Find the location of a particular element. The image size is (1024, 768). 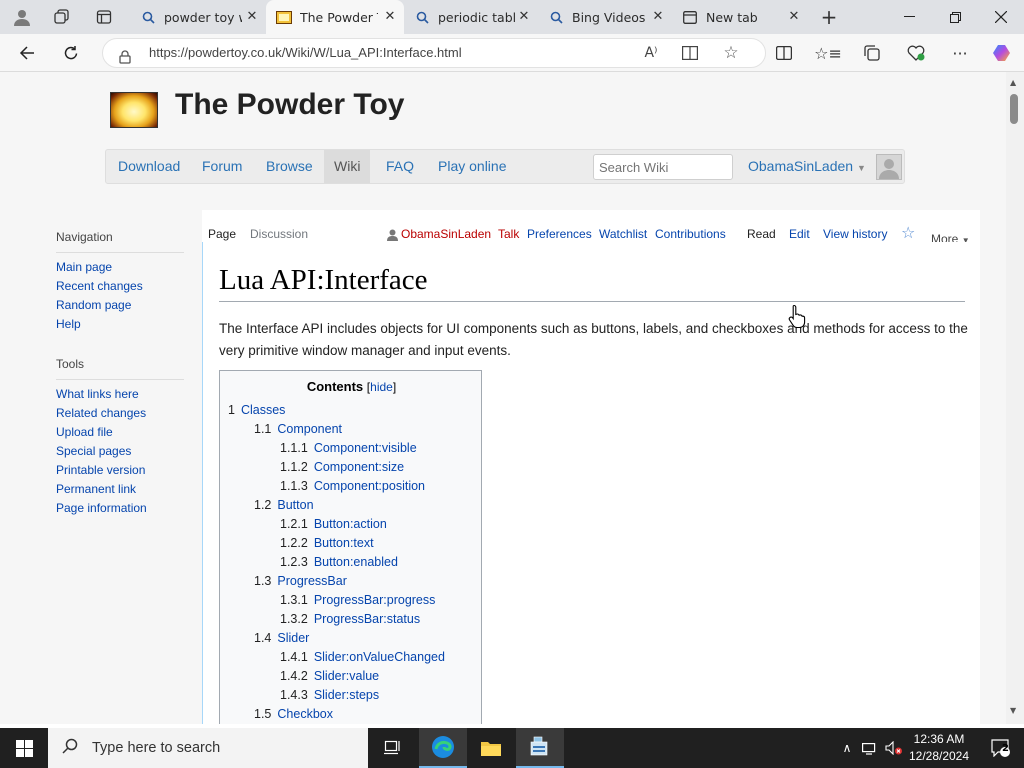

nav-browse: Browse is located at coordinates (289, 166).